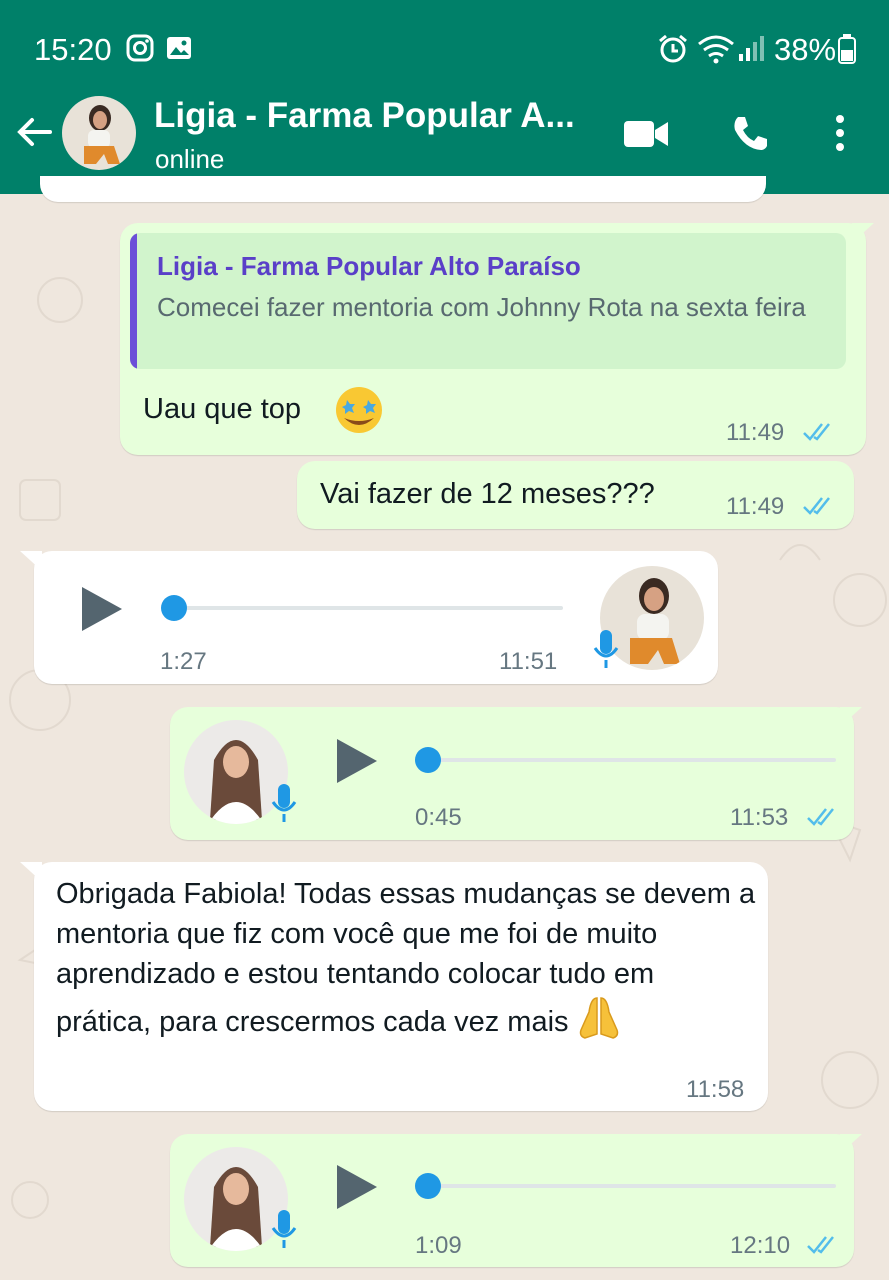 This screenshot has width=889, height=1280. Describe the element at coordinates (805, 49) in the screenshot. I see `battery-percentage: 38%` at that location.